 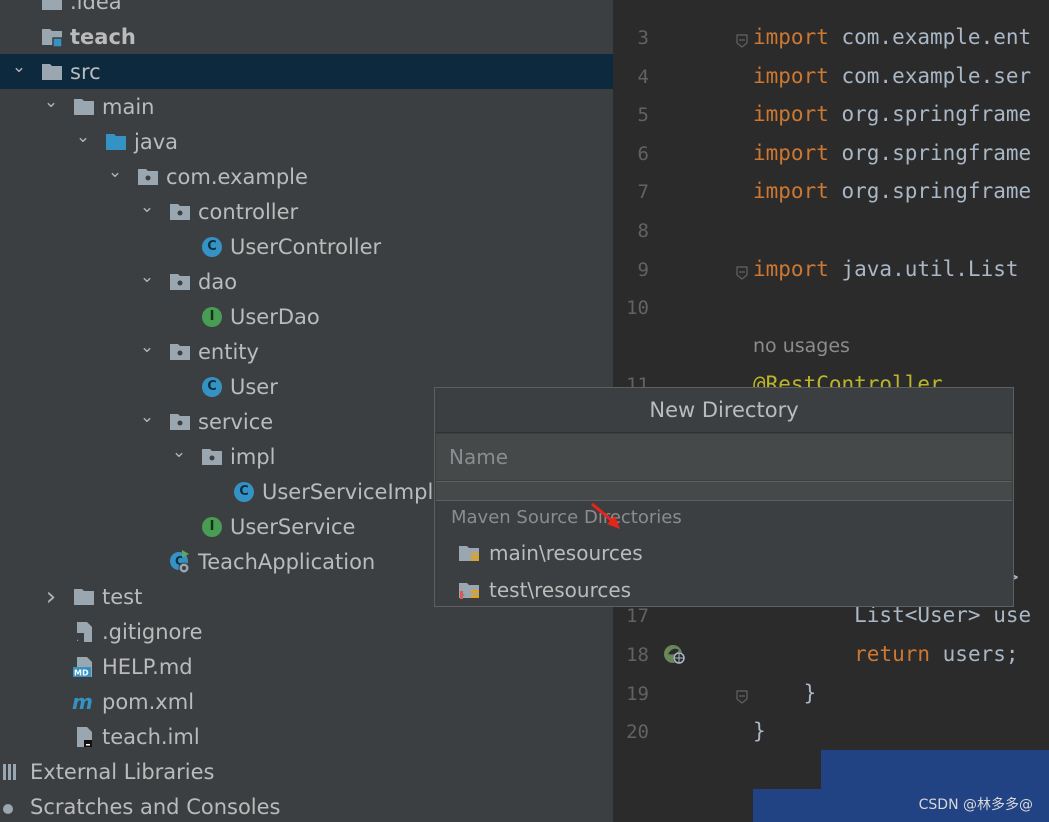 What do you see at coordinates (152, 631) in the screenshot?
I see `tree-item-label: .gitignore` at bounding box center [152, 631].